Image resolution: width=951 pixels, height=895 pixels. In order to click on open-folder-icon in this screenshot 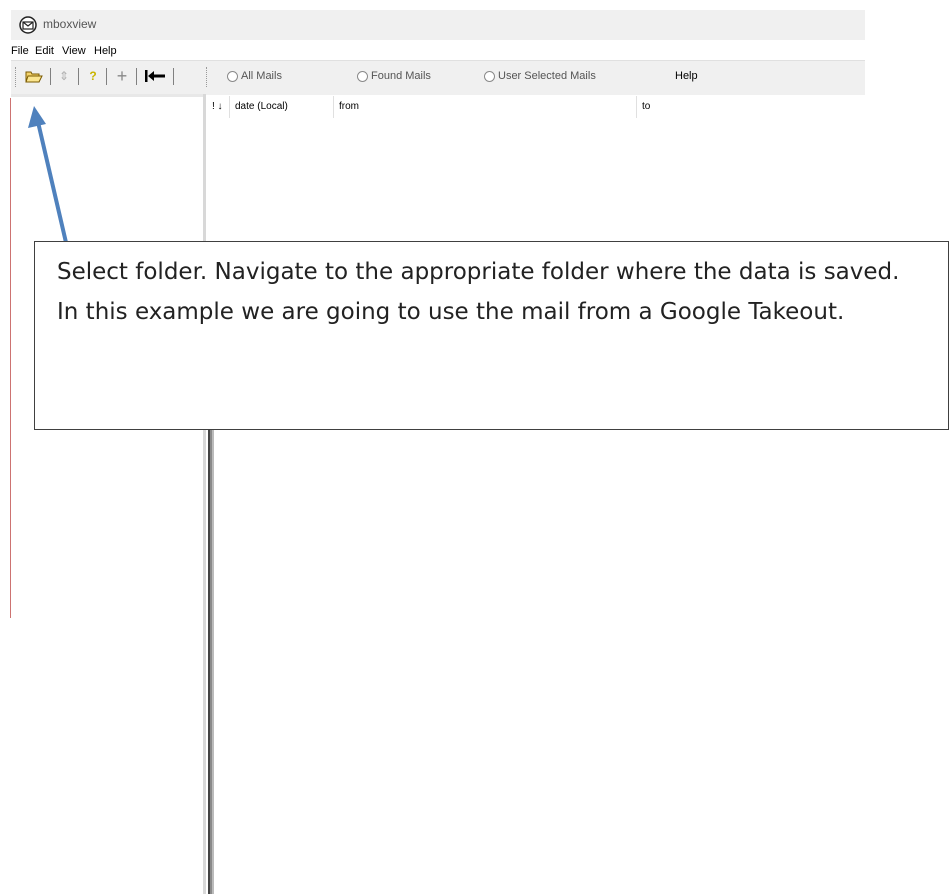, I will do `click(34, 77)`.